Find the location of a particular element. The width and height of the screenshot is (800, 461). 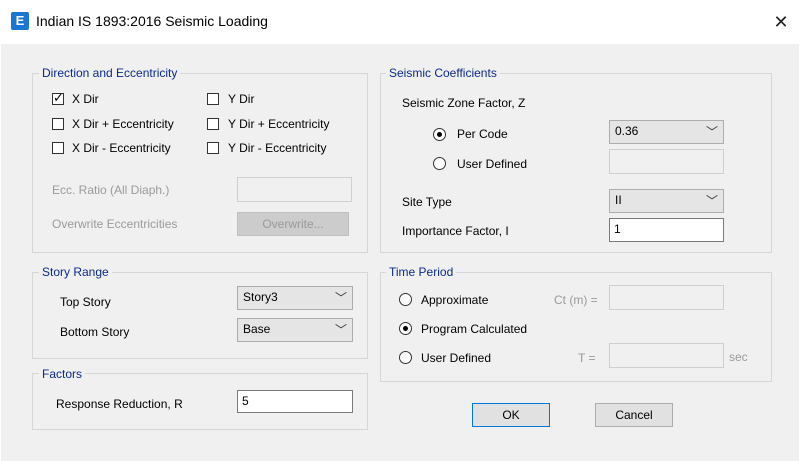

y-dir-ecc-minus-label: Y Dir - Eccentricity is located at coordinates (277, 148).